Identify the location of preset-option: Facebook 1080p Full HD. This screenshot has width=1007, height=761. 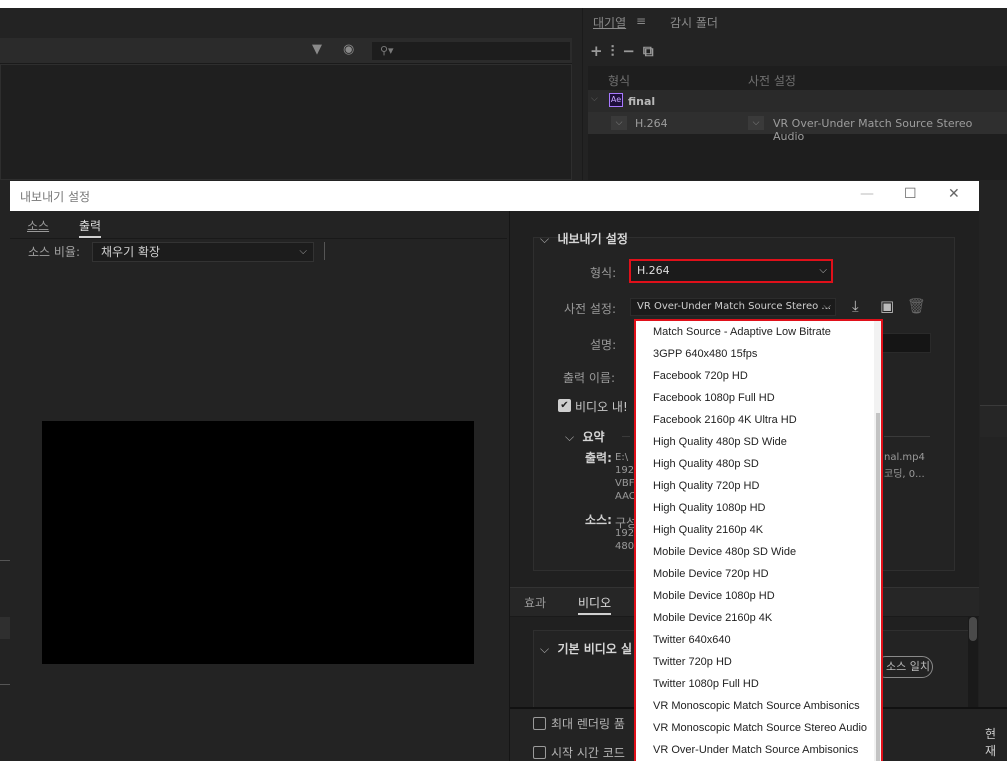
(756, 398).